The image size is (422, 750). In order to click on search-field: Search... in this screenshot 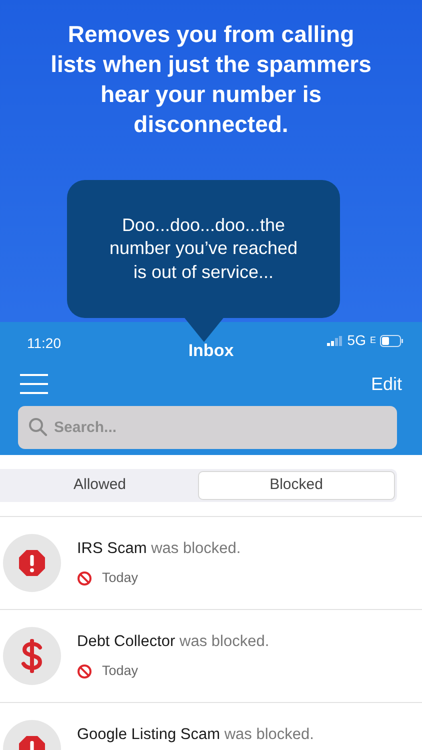, I will do `click(207, 427)`.